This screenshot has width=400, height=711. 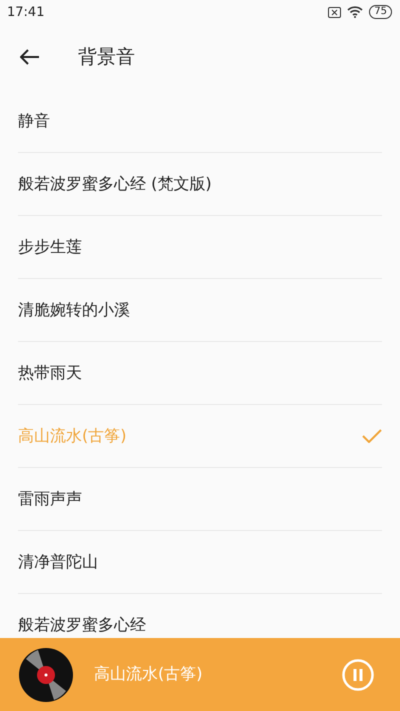 What do you see at coordinates (200, 499) in the screenshot?
I see `track-row: 雷雨声声` at bounding box center [200, 499].